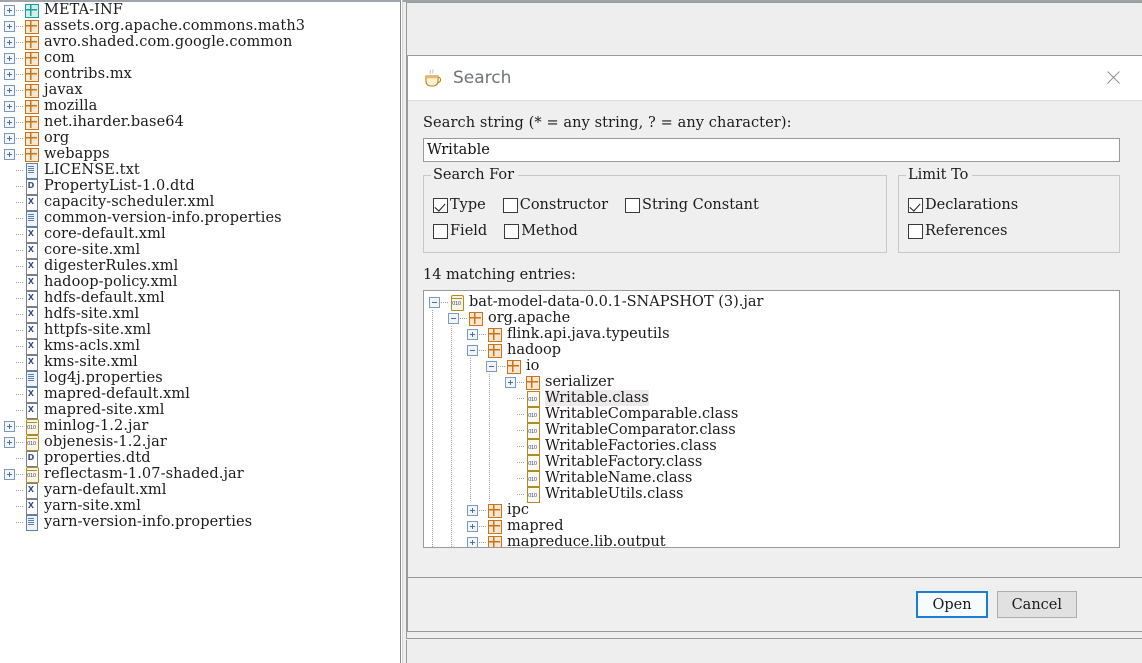  I want to click on file-tree-row: reflectasm-1.07-shaded.jar, so click(200, 474).